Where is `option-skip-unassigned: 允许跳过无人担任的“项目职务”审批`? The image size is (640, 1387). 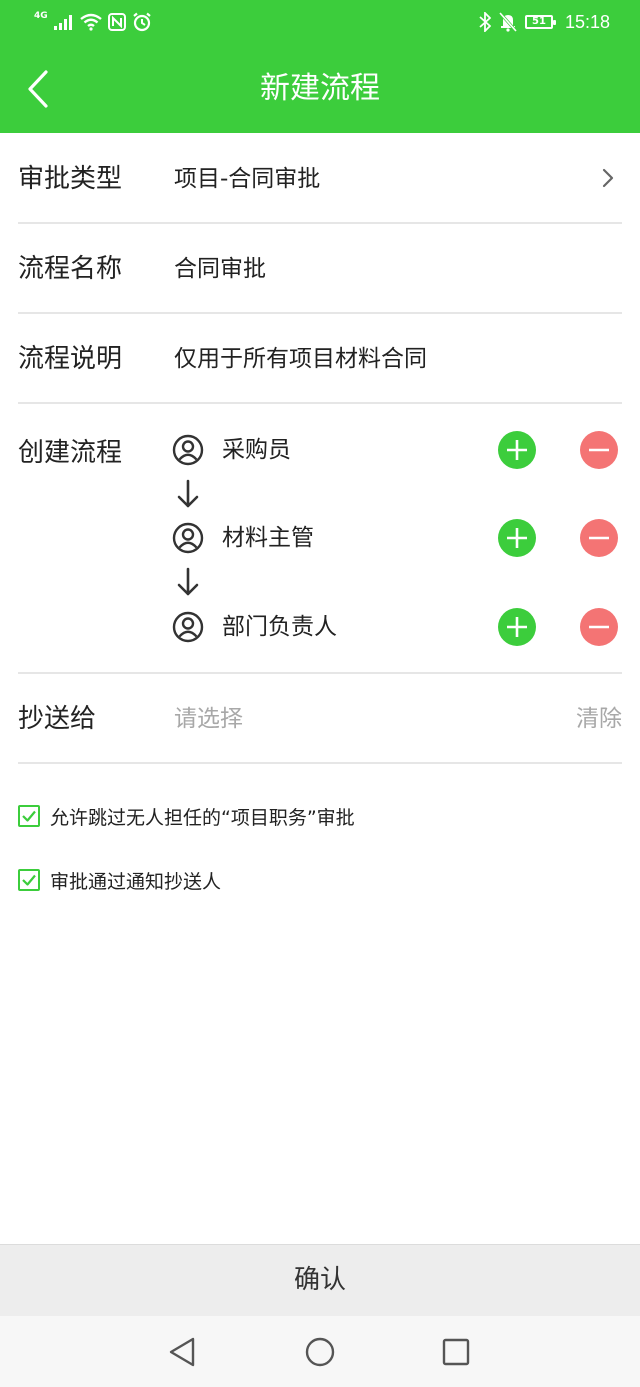 option-skip-unassigned: 允许跳过无人担任的“项目职务”审批 is located at coordinates (186, 816).